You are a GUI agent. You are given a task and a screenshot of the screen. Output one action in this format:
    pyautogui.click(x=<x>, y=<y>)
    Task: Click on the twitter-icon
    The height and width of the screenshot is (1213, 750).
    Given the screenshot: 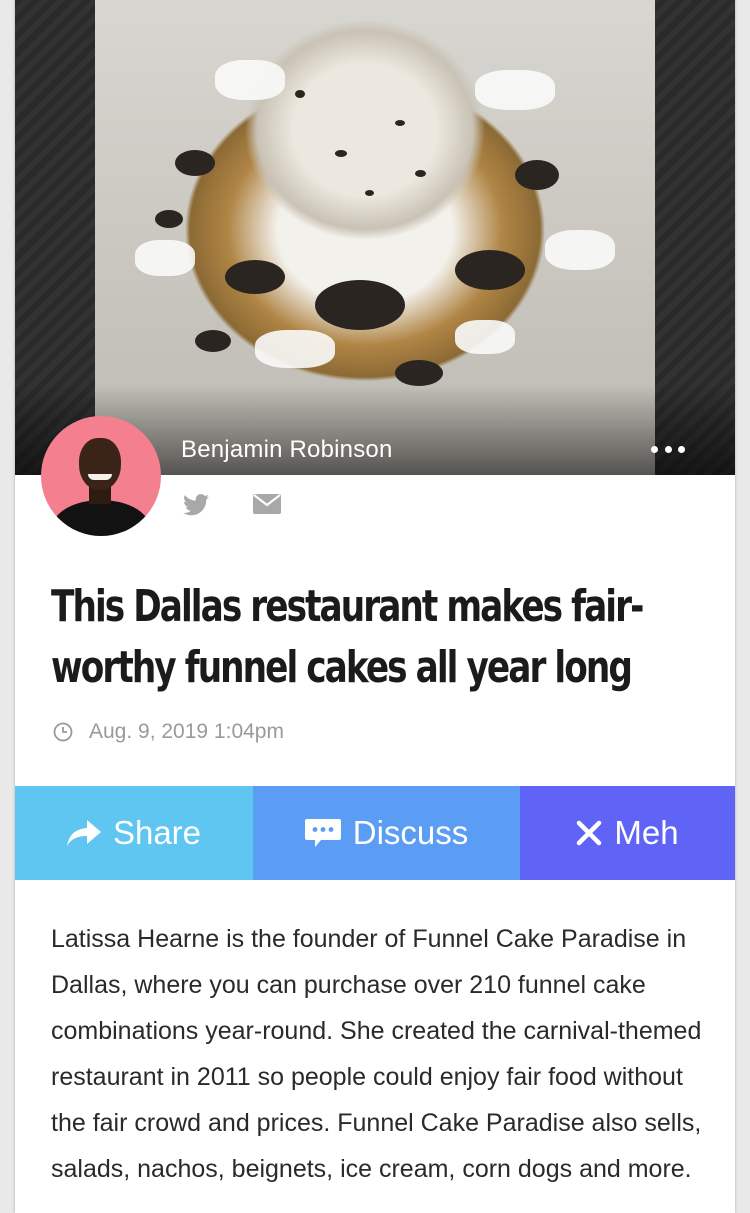 What is the action you would take?
    pyautogui.click(x=196, y=505)
    